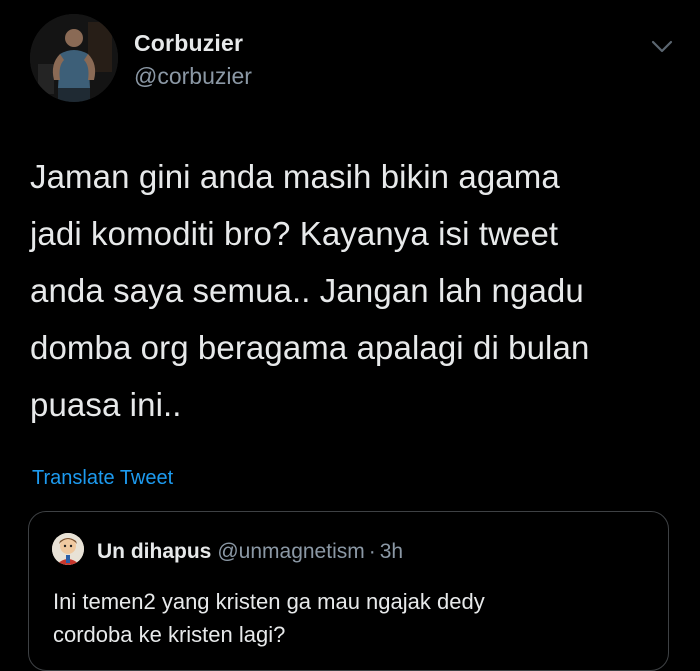 This screenshot has width=700, height=671. Describe the element at coordinates (391, 551) in the screenshot. I see `quoted-tweet-timestamp: 3h` at that location.